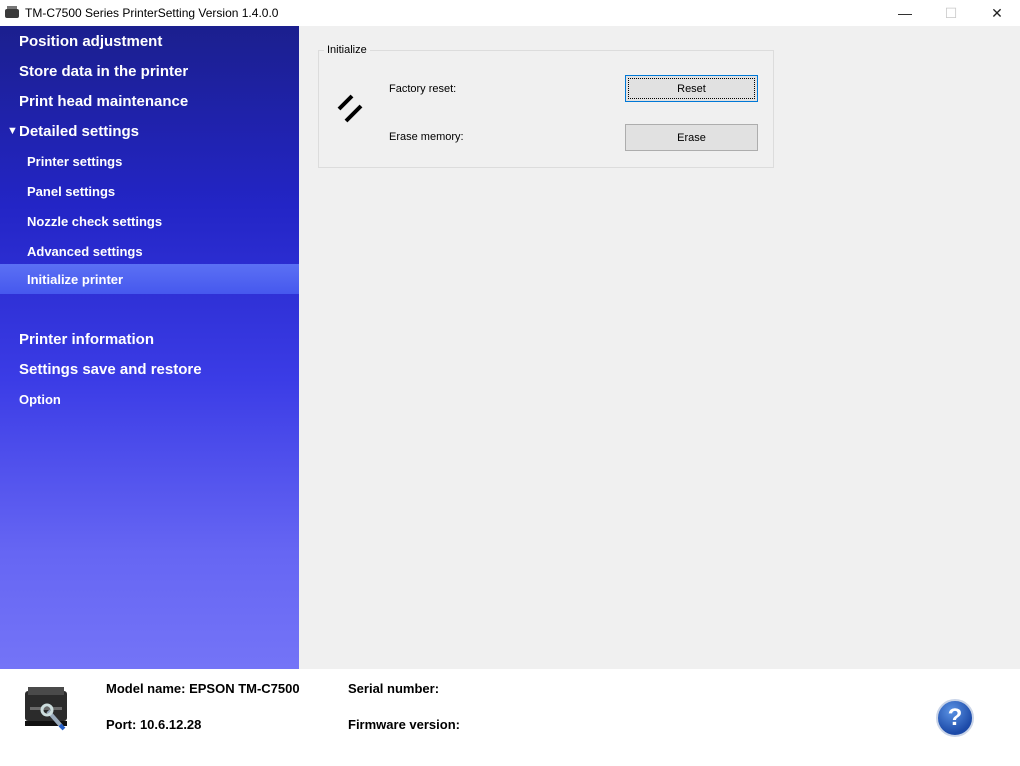 The height and width of the screenshot is (766, 1020). Describe the element at coordinates (149, 41) in the screenshot. I see `sidebar-item-position-adjustment: Position adjustment` at that location.